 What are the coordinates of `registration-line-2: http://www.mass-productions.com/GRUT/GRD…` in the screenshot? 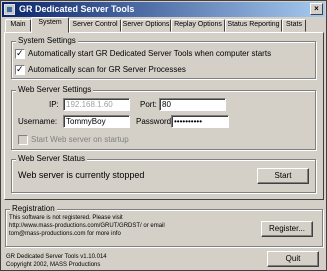 It's located at (119, 226).